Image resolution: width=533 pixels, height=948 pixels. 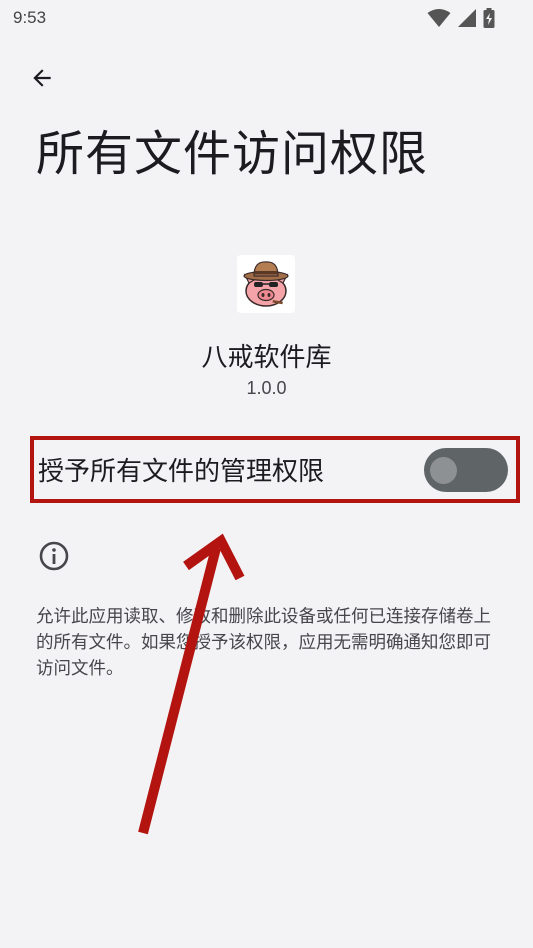 I want to click on arrow-back-icon, so click(x=42, y=78).